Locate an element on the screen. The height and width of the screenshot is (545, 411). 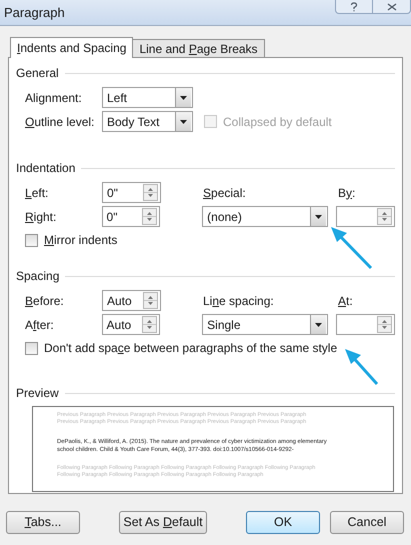
dialog-button: OK is located at coordinates (283, 522).